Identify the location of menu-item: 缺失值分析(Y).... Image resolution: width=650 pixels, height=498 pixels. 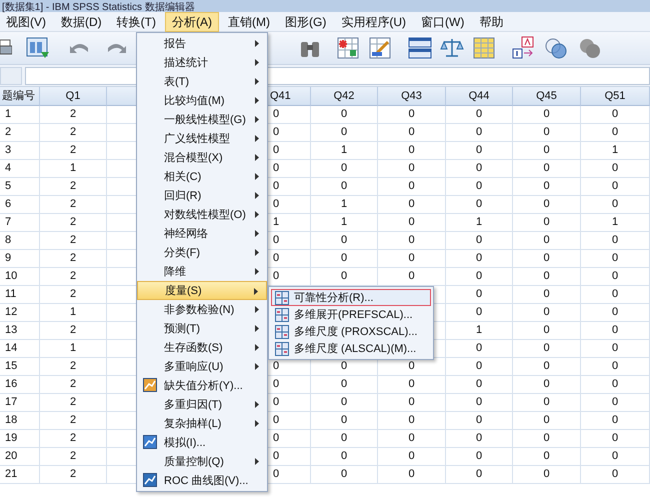
(202, 385).